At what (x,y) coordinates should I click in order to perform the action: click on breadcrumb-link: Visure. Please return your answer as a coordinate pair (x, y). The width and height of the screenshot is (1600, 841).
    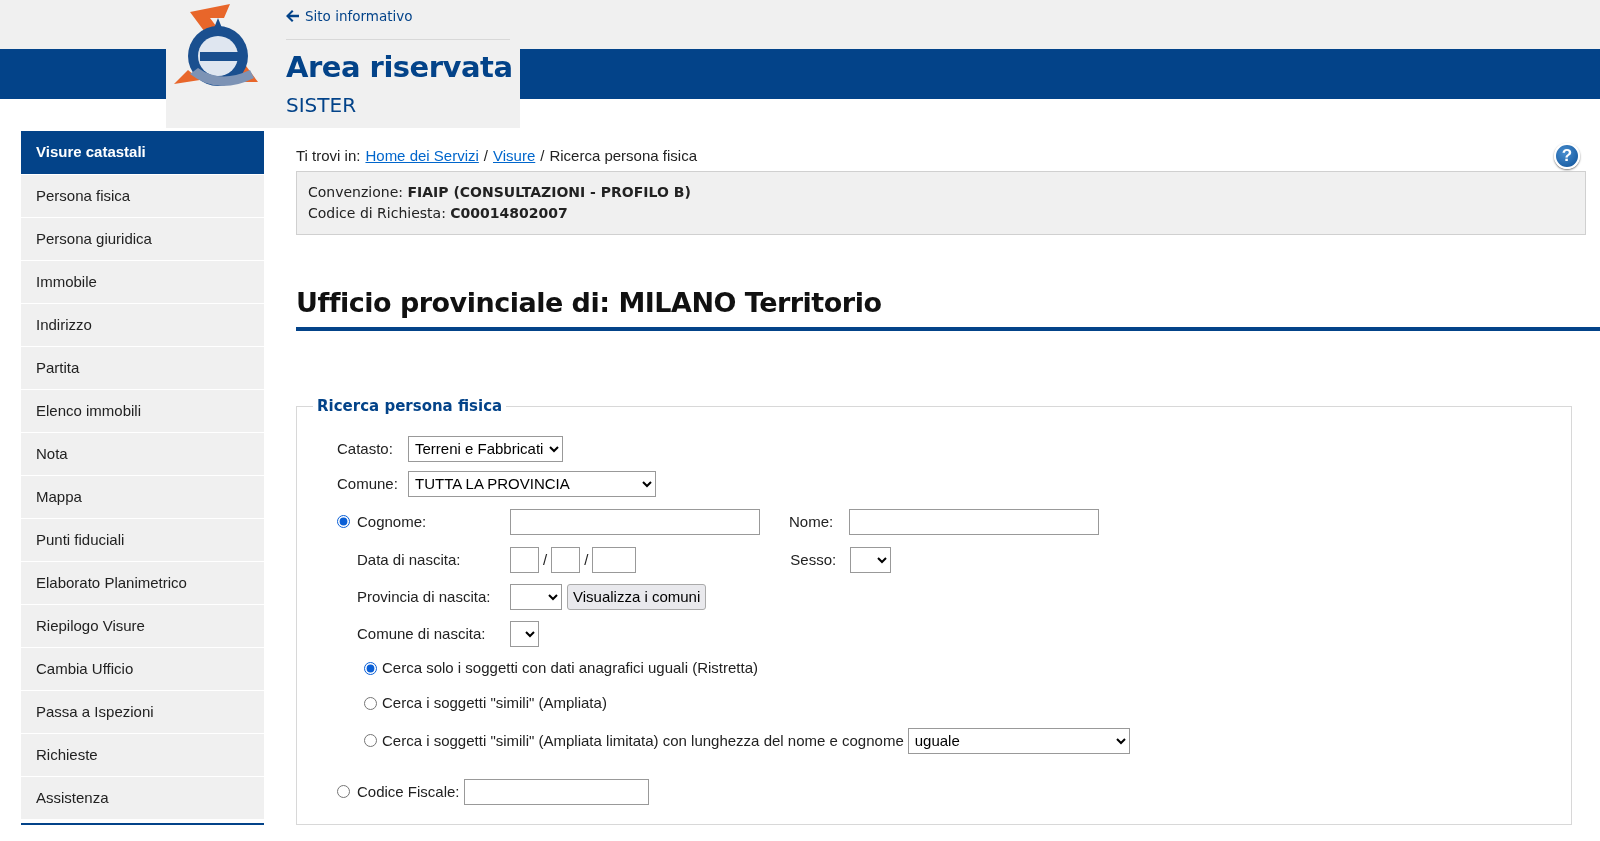
    Looking at the image, I should click on (514, 156).